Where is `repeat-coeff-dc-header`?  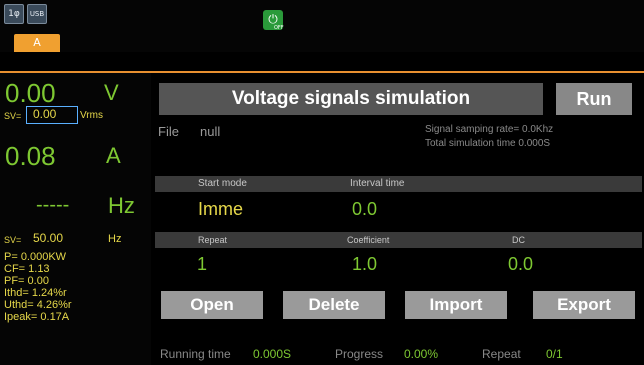 repeat-coeff-dc-header is located at coordinates (398, 240).